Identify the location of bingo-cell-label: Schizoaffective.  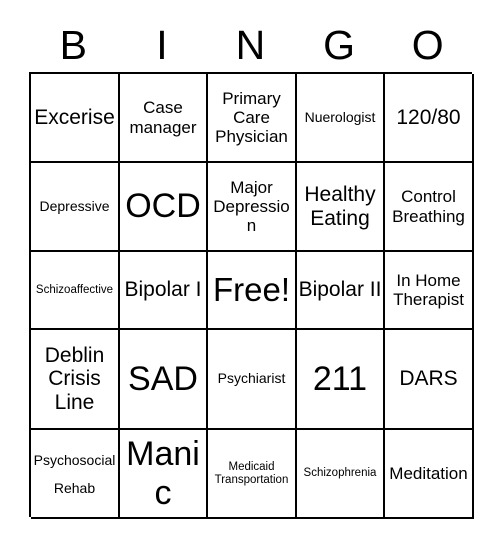
(74, 289).